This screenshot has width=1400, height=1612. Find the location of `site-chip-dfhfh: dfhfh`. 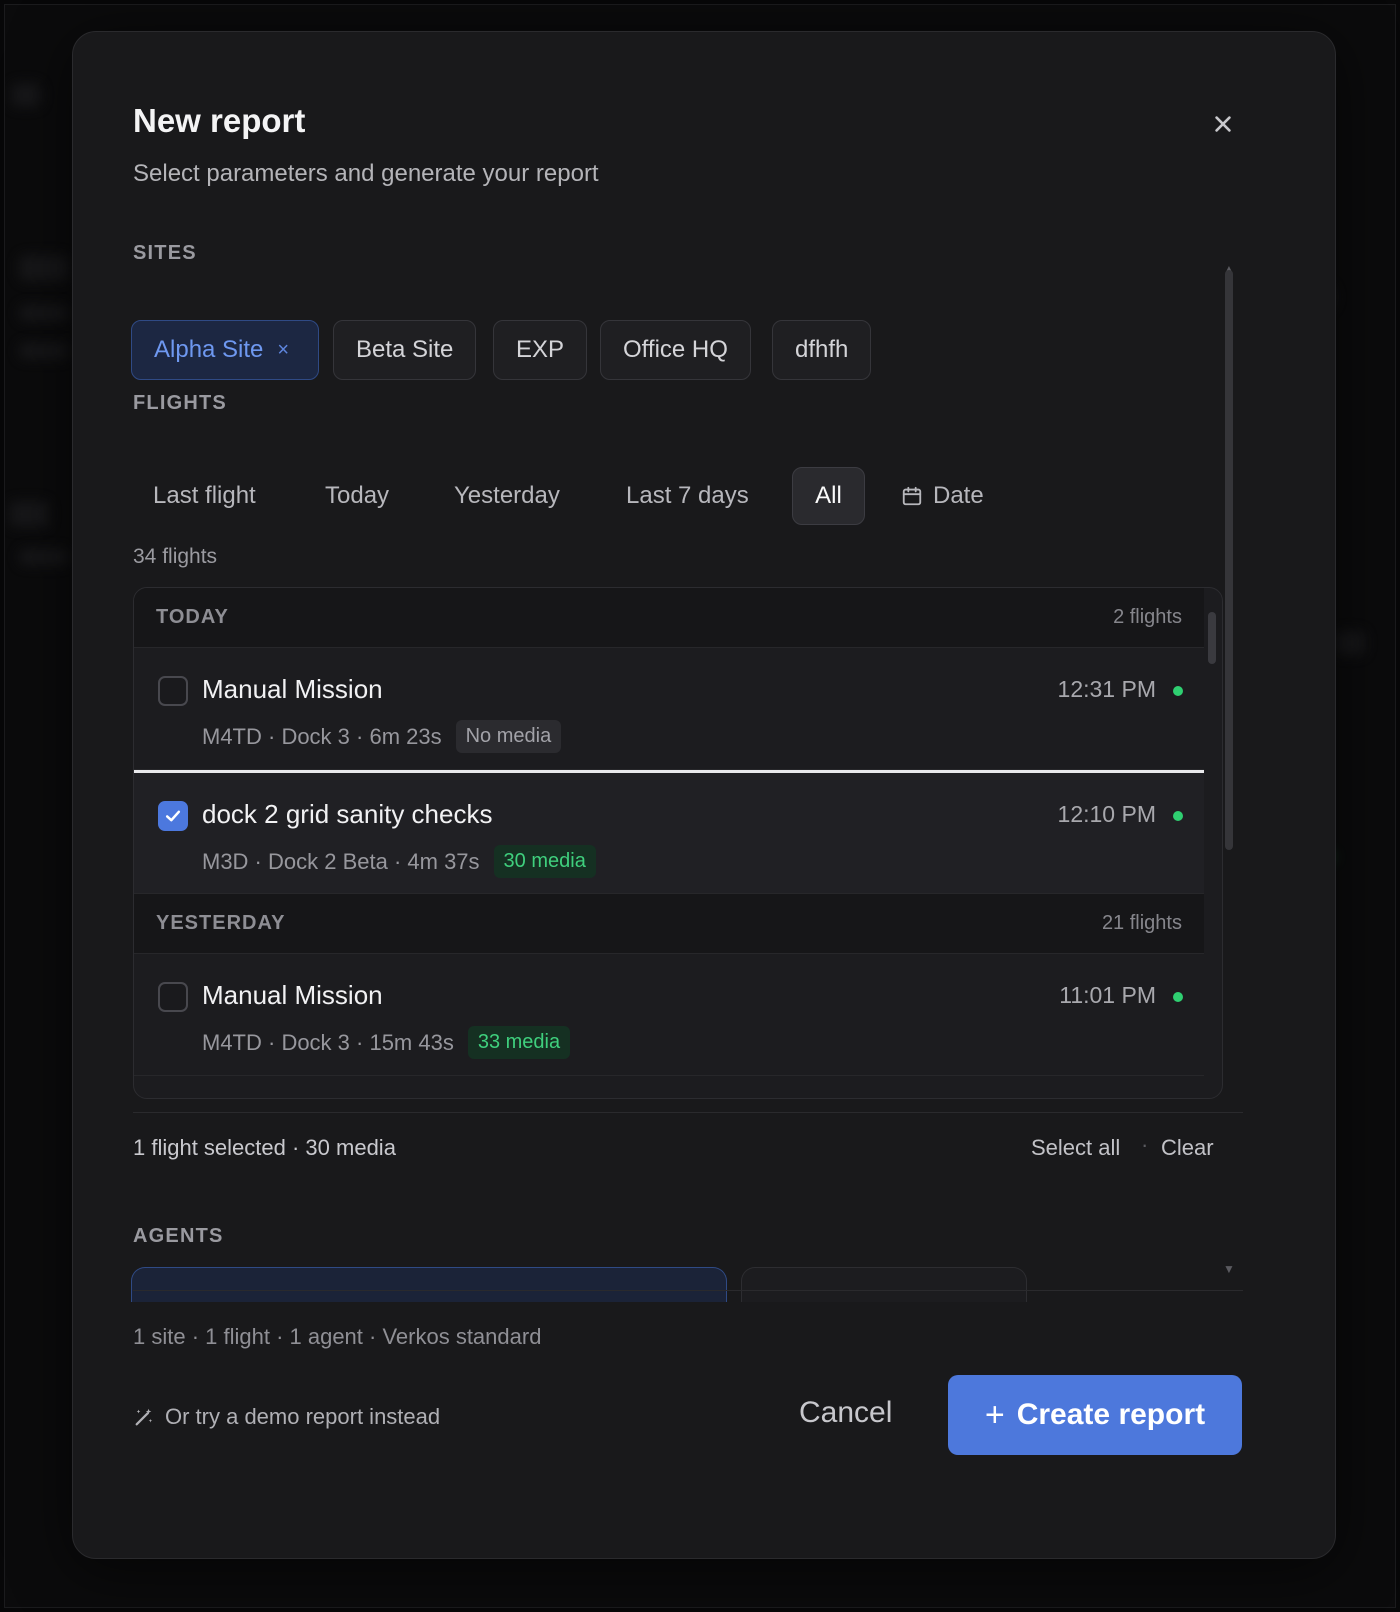

site-chip-dfhfh: dfhfh is located at coordinates (822, 350).